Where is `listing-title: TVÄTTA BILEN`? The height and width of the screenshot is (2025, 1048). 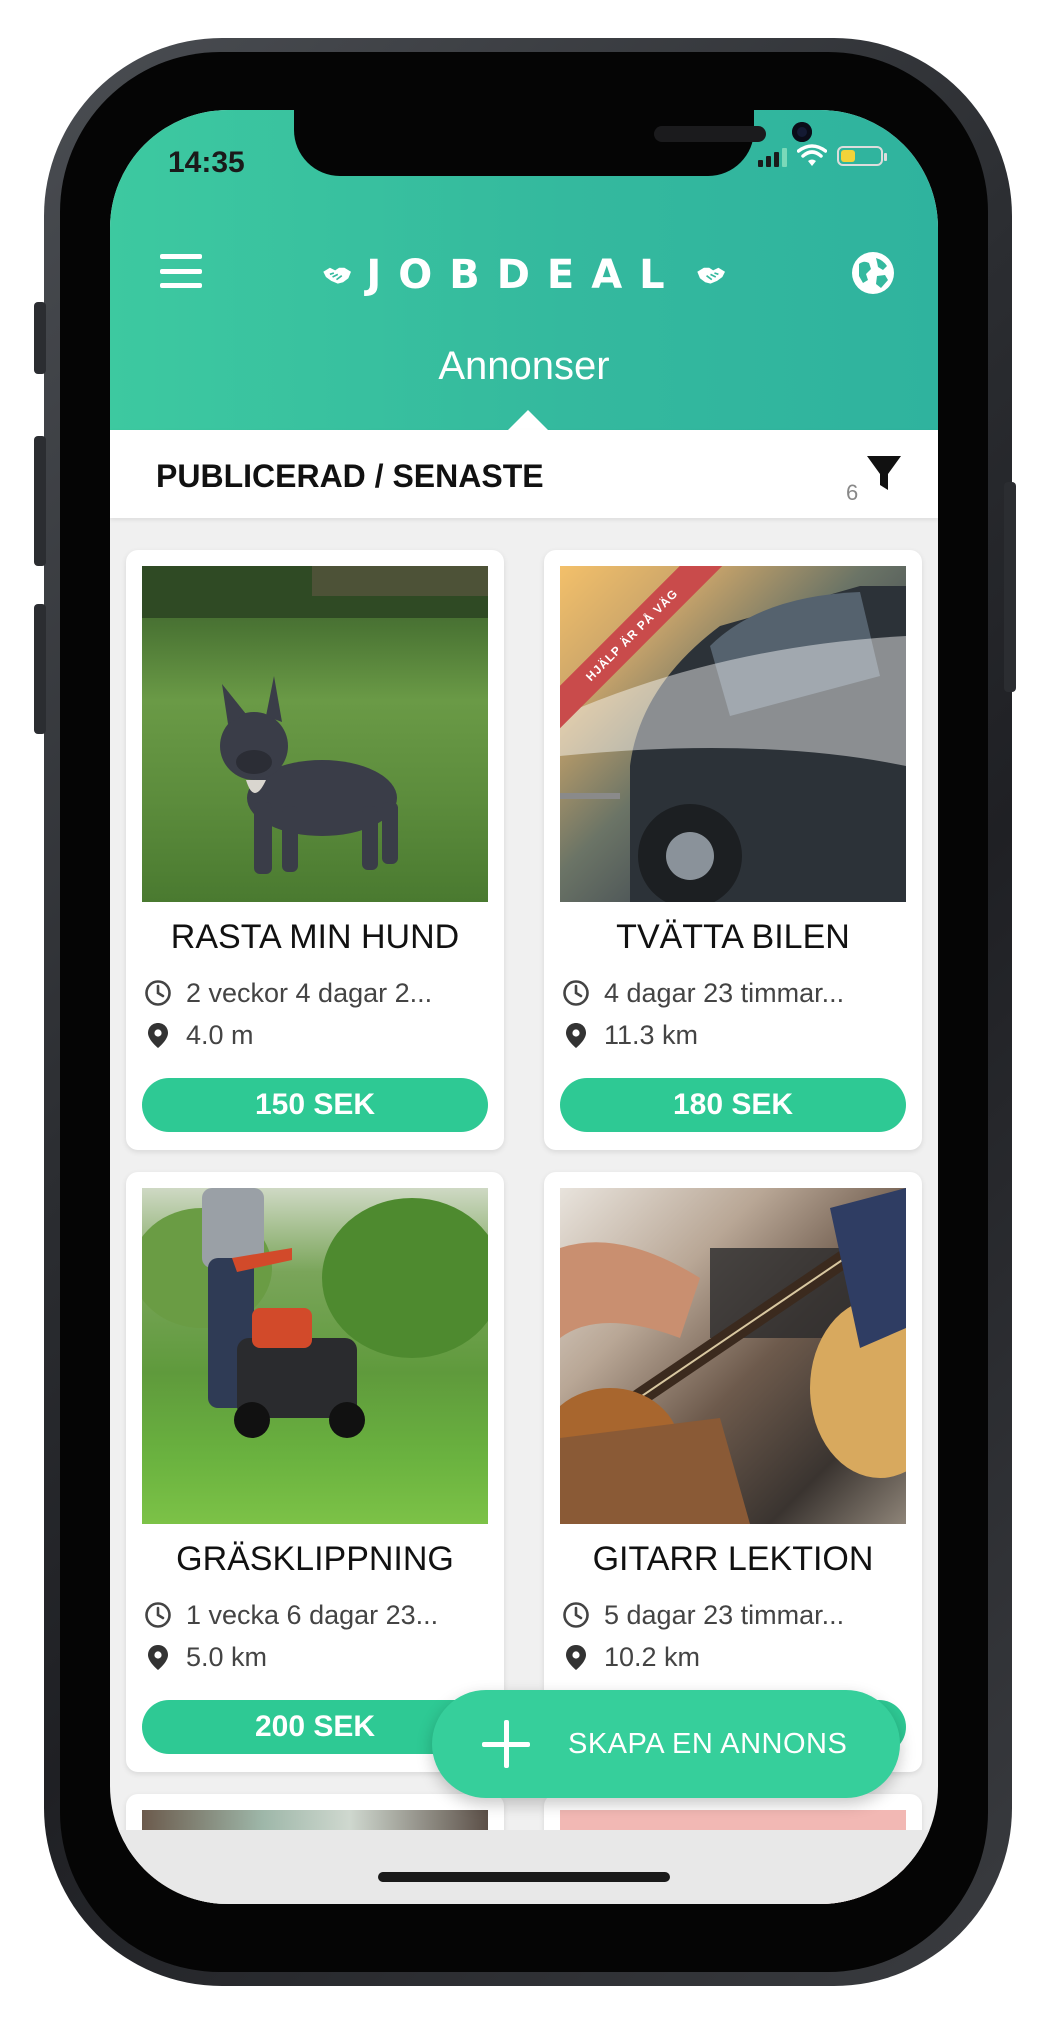 listing-title: TVÄTTA BILEN is located at coordinates (733, 937).